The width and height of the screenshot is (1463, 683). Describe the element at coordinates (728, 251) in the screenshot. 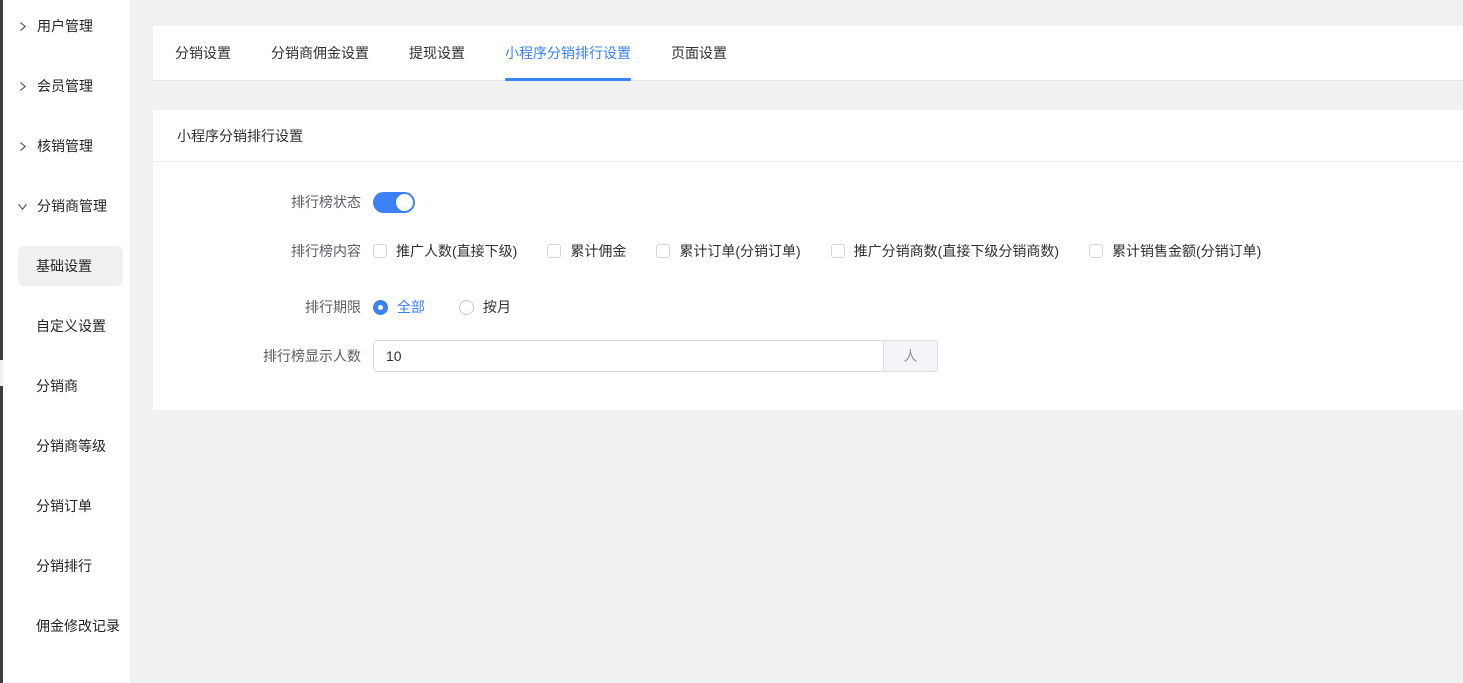

I see `checkbox-total-orders: 累计订单(分销订单)` at that location.